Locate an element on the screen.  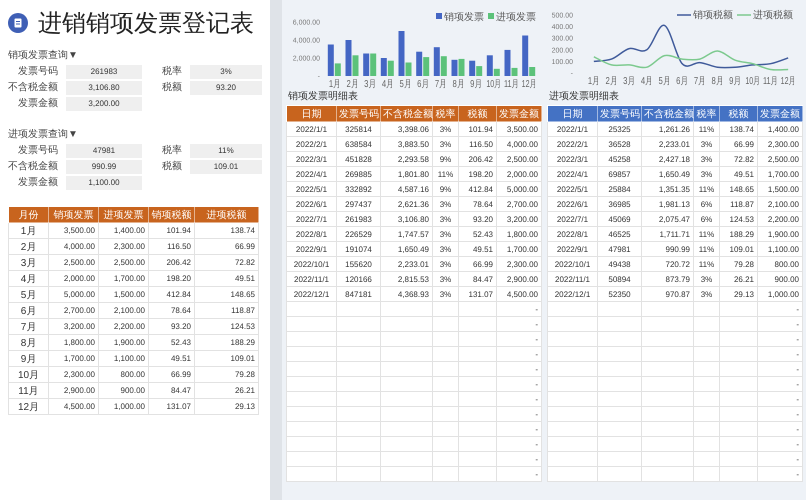
table-cell: 900.00 is located at coordinates (123, 390).